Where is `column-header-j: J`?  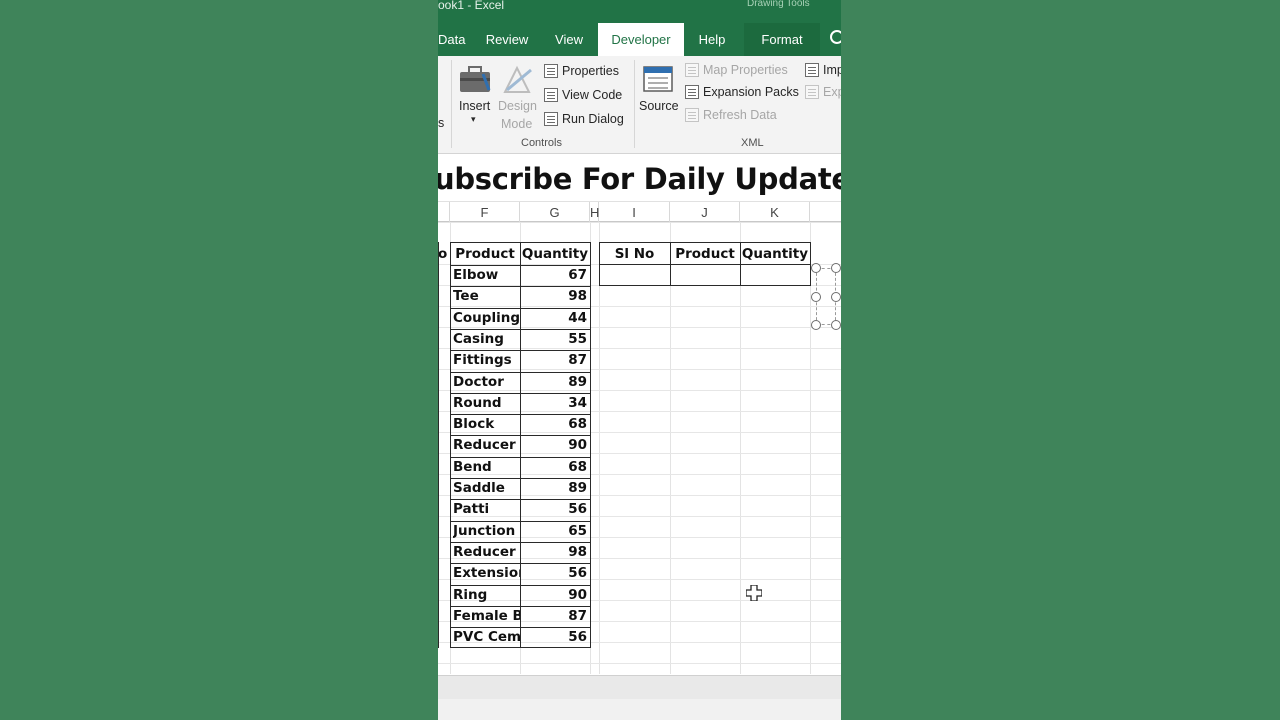
column-header-j: J is located at coordinates (705, 212).